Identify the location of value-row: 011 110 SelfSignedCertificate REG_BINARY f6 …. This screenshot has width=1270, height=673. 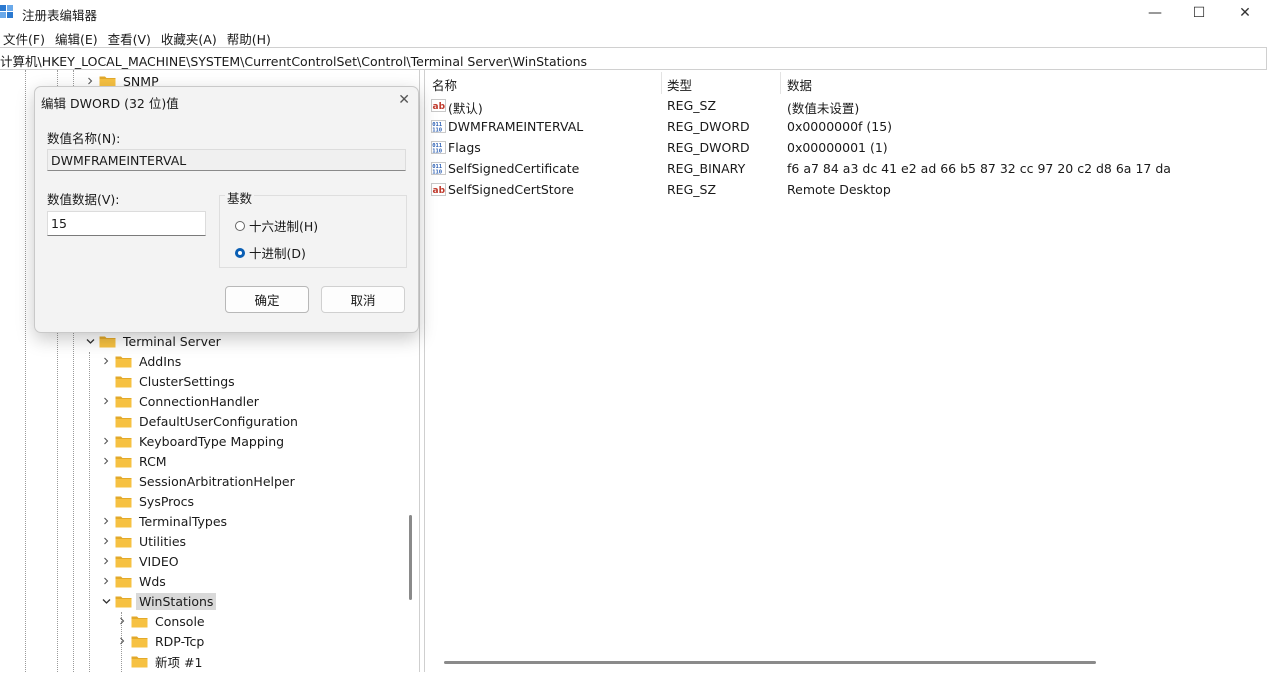
(847, 168).